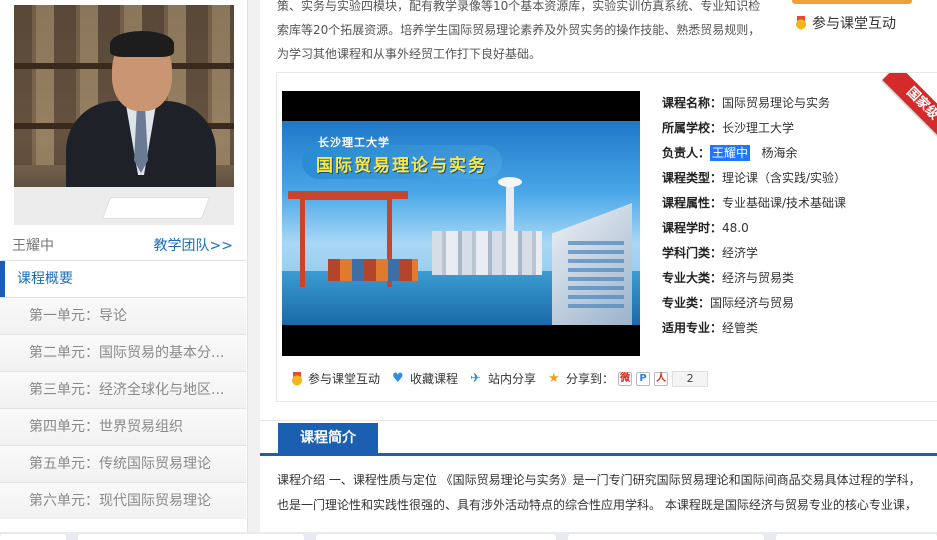 The height and width of the screenshot is (540, 937). Describe the element at coordinates (596, 277) in the screenshot. I see `building-windows` at that location.